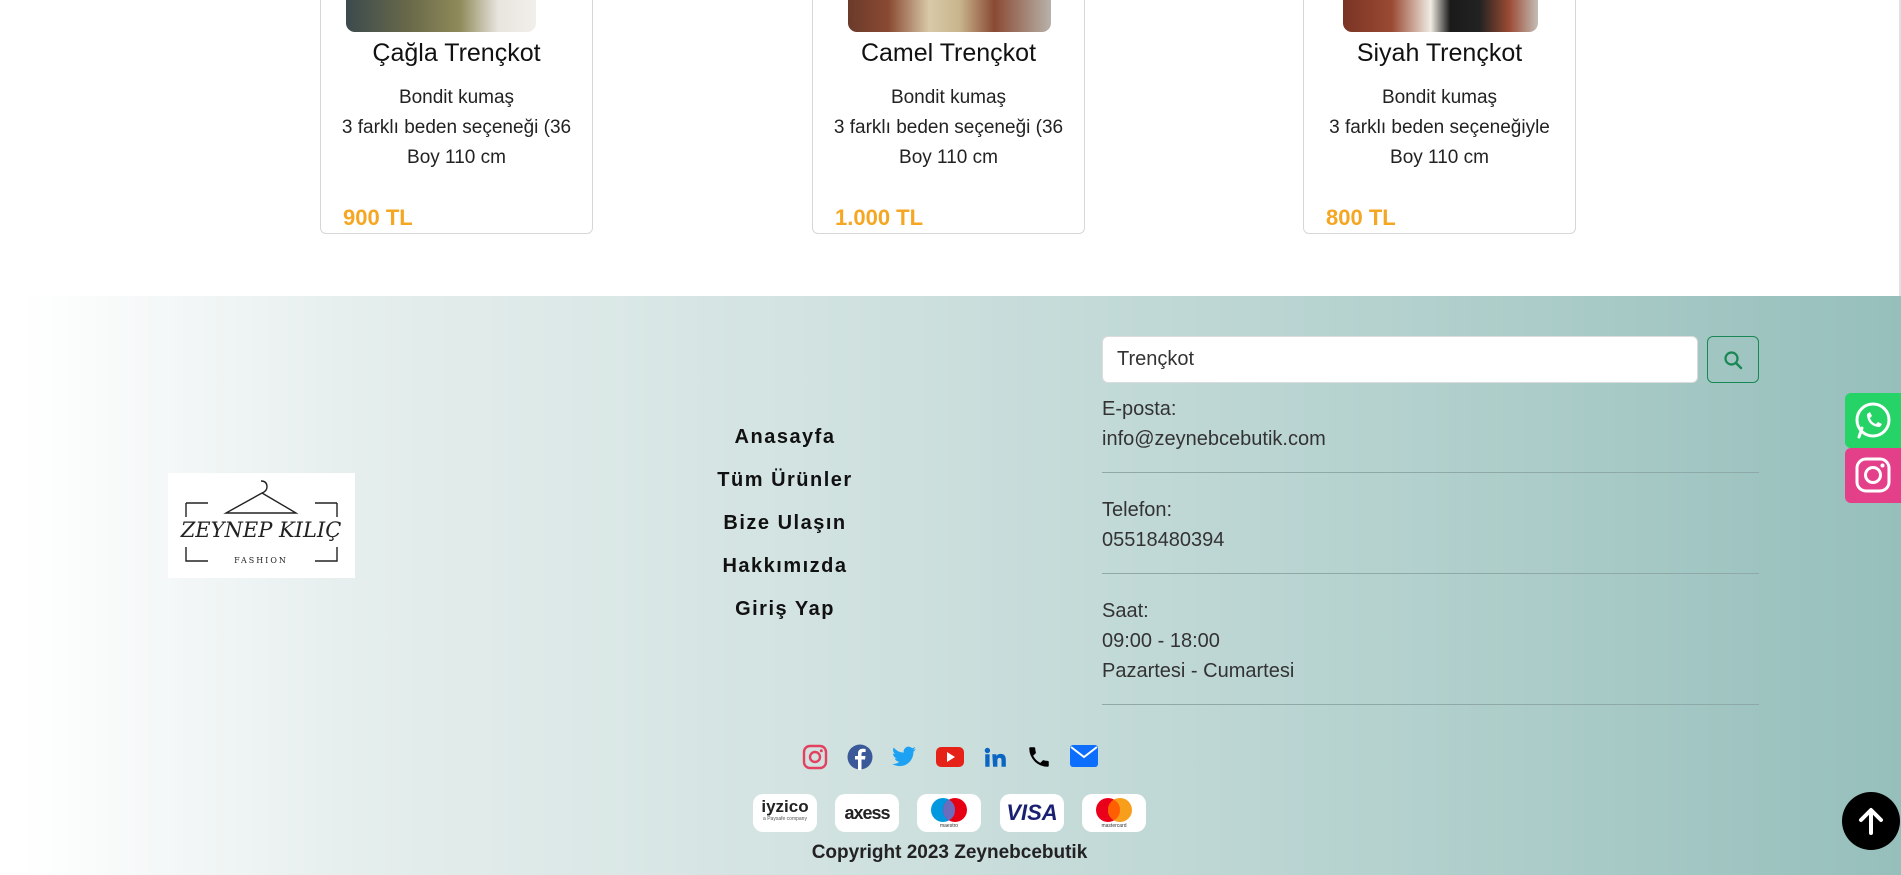 Image resolution: width=1901 pixels, height=875 pixels. Describe the element at coordinates (785, 609) in the screenshot. I see `nav-link-login: Giriş Yap` at that location.